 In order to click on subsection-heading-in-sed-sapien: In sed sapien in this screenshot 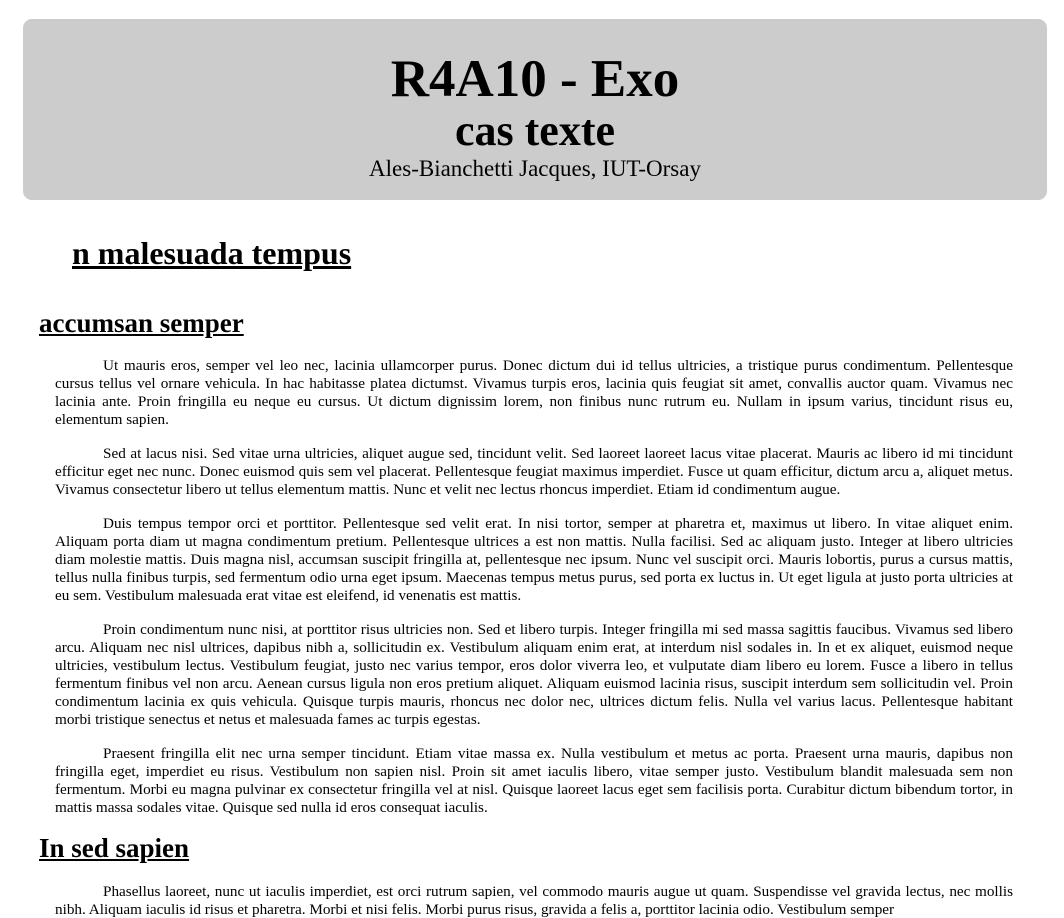, I will do `click(114, 848)`.